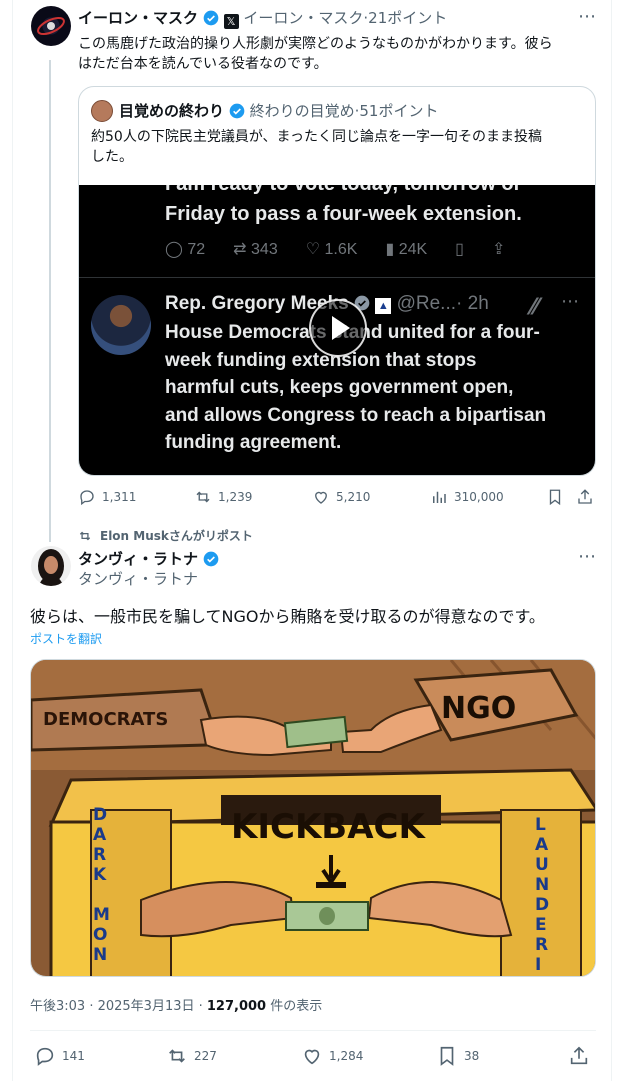  What do you see at coordinates (105, 719) in the screenshot?
I see `svg-text: DEMOCRATS` at bounding box center [105, 719].